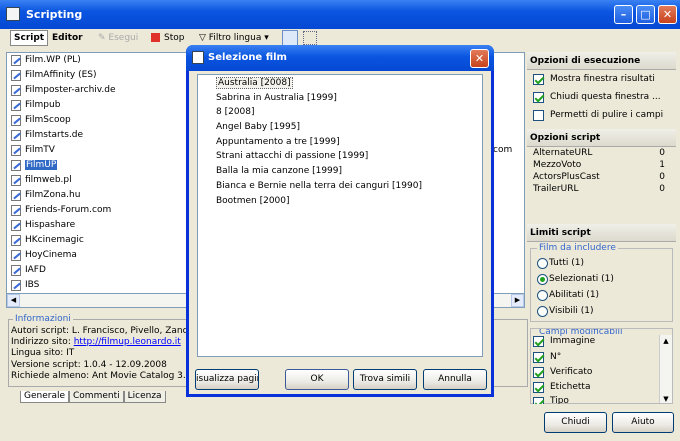 The image size is (680, 441). I want to click on bottom-tabs: Generale Commenti Licenza, so click(93, 397).